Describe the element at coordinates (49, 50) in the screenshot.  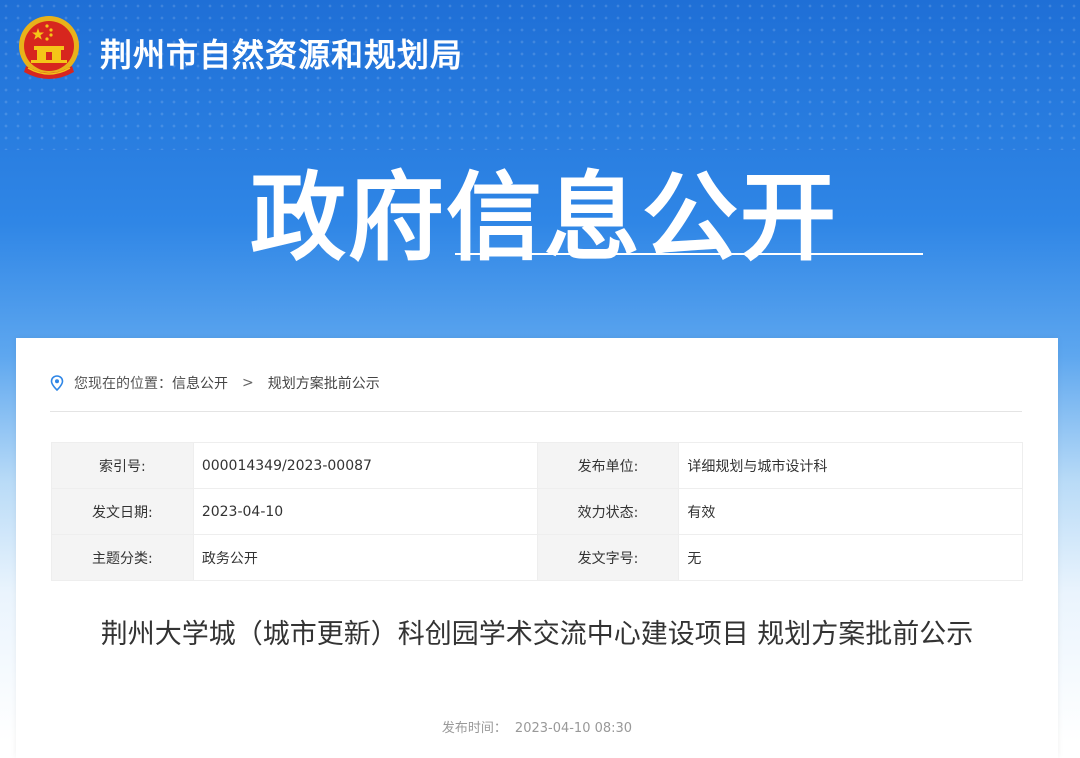
I see `national-emblem-icon` at that location.